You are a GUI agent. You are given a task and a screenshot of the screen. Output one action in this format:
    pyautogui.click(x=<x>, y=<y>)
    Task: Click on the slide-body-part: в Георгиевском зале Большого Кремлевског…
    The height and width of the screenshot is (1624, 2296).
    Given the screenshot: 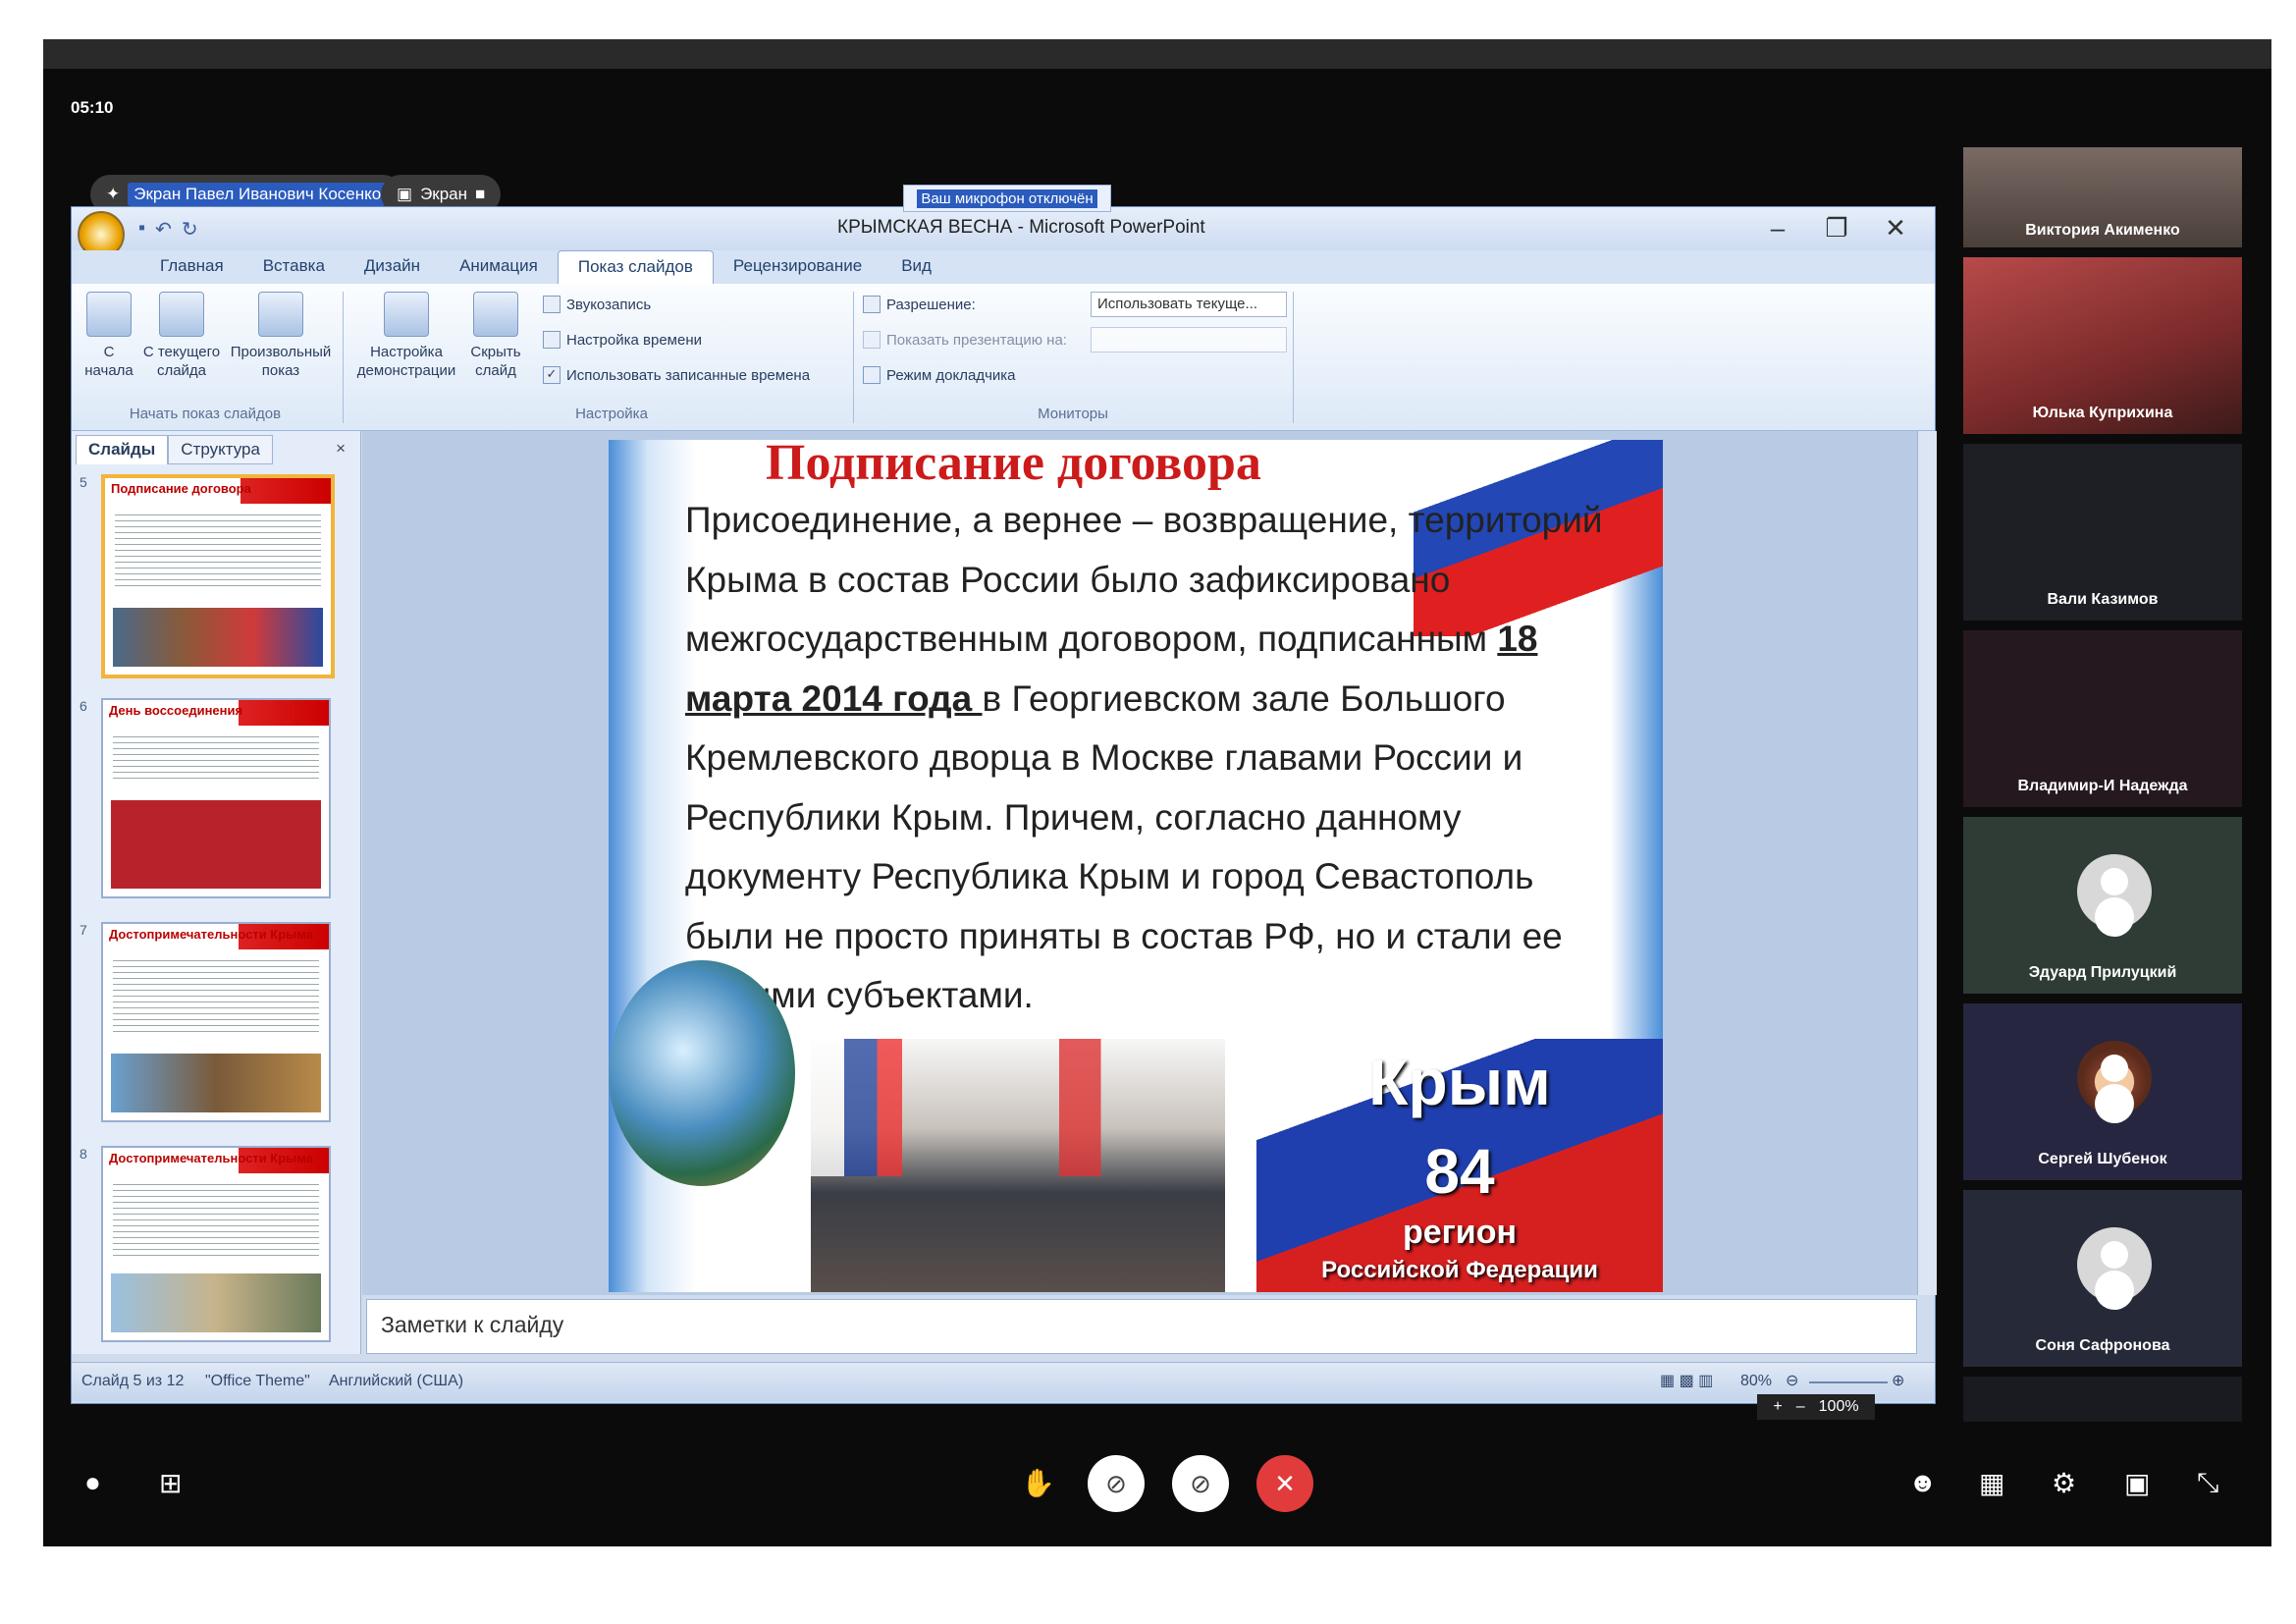 What is the action you would take?
    pyautogui.click(x=1124, y=846)
    